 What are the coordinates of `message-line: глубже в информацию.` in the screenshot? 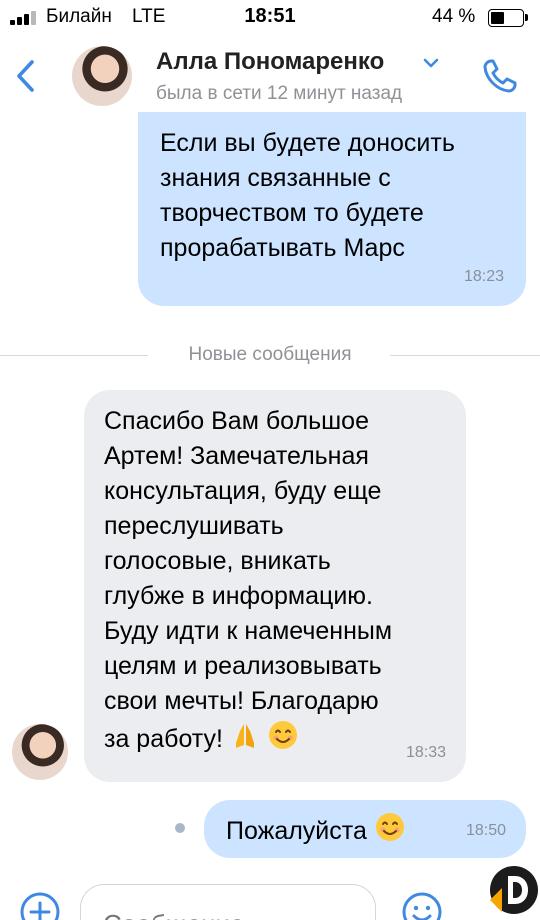 It's located at (238, 596).